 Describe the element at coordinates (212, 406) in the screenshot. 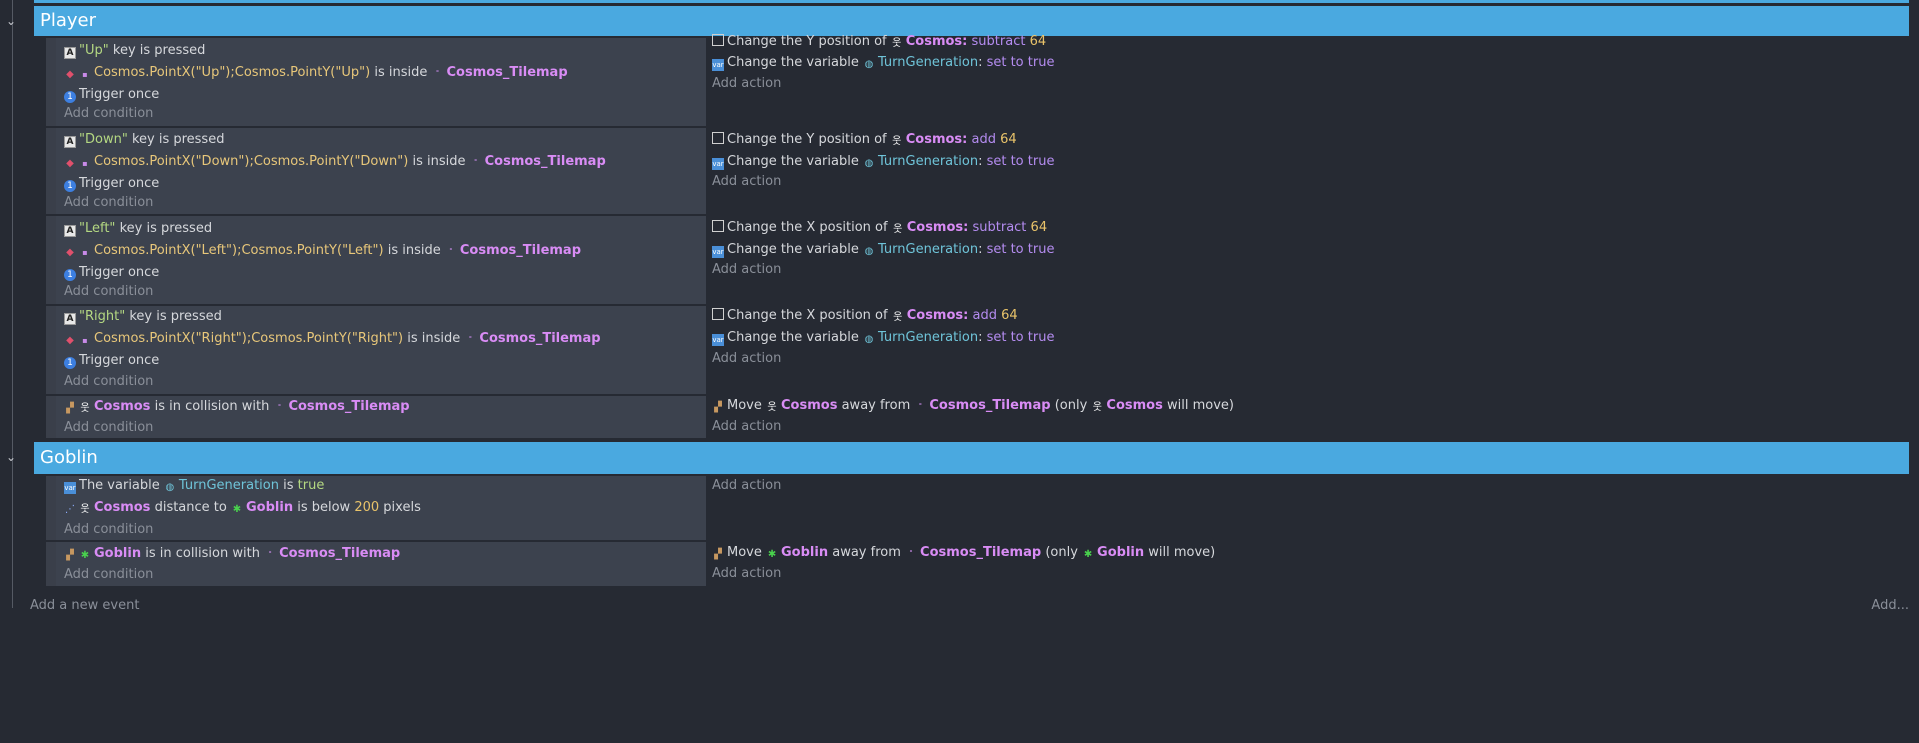

I see `condition-text: is in collision with` at that location.